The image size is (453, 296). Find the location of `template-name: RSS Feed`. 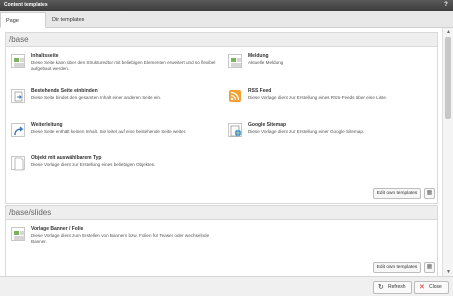

template-name: RSS Feed is located at coordinates (260, 91).